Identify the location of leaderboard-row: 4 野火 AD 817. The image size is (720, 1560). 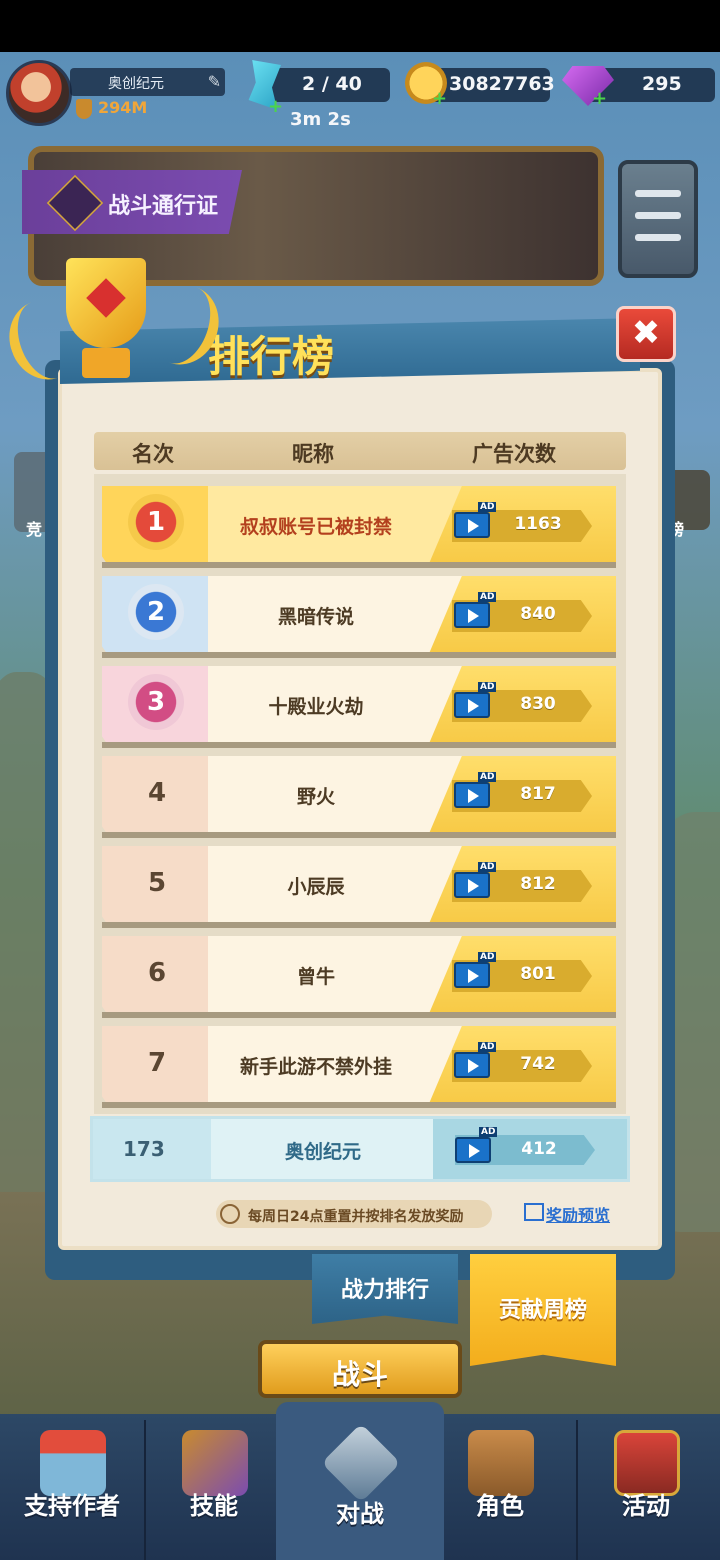
(359, 797).